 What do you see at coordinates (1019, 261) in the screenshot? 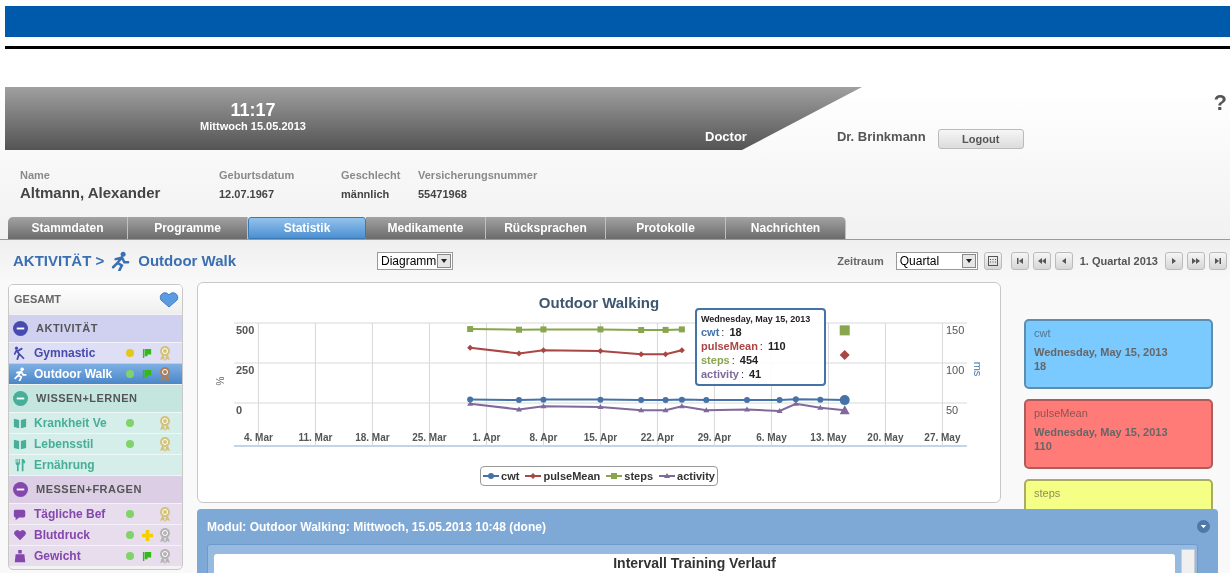
I see `first-period-button` at bounding box center [1019, 261].